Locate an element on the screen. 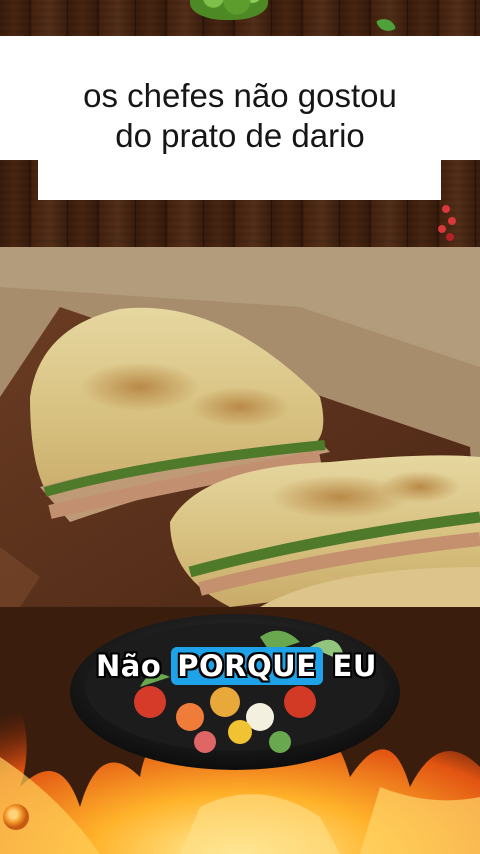  subtitle-caption: Não PORQUE EU is located at coordinates (236, 666).